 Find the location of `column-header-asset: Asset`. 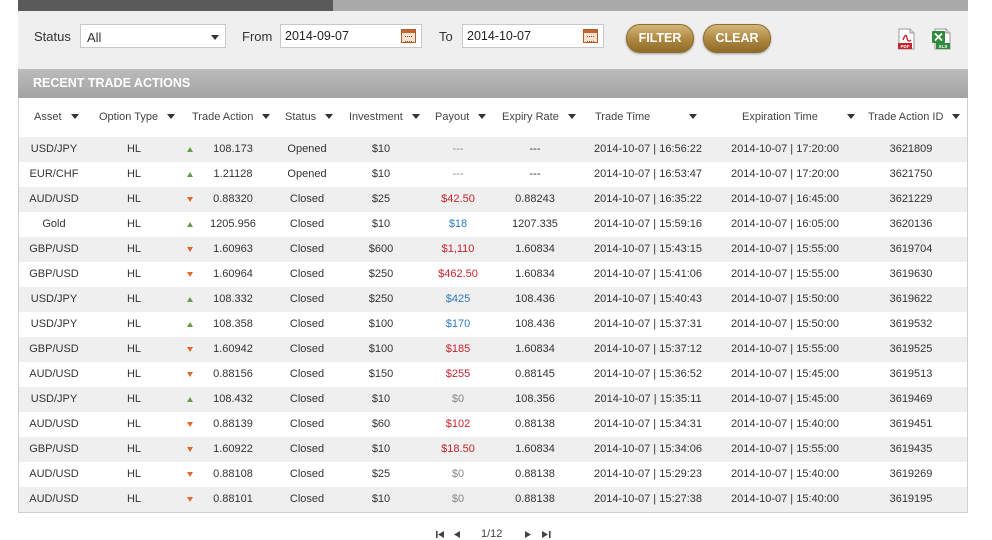

column-header-asset: Asset is located at coordinates (56, 117).